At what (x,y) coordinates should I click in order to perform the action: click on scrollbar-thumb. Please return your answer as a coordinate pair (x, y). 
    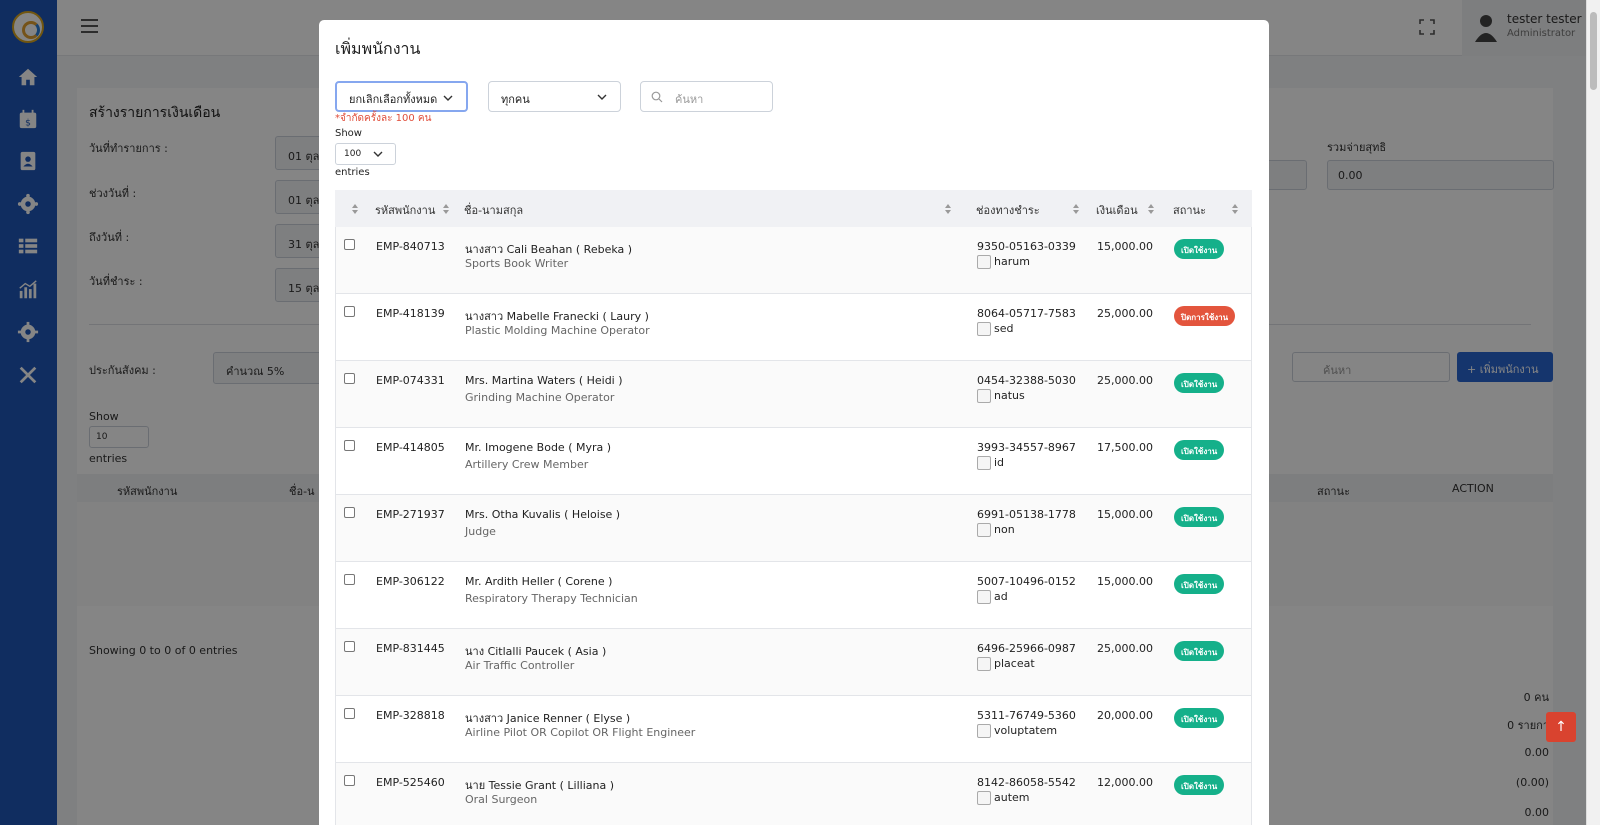
    Looking at the image, I should click on (1593, 51).